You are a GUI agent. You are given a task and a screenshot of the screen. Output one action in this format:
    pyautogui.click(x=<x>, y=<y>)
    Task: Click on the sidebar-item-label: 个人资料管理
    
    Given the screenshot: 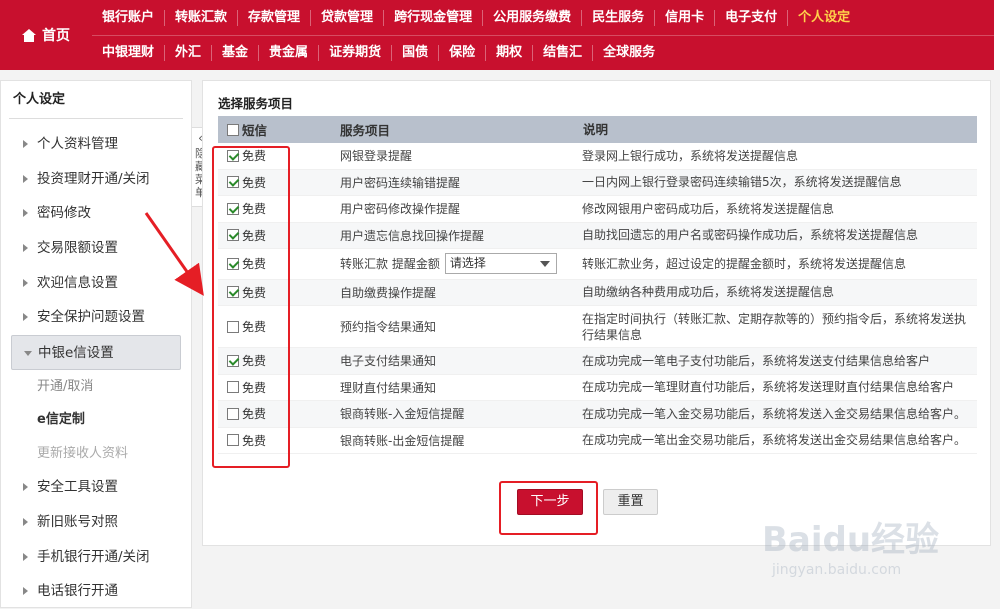 What is the action you would take?
    pyautogui.click(x=77, y=144)
    